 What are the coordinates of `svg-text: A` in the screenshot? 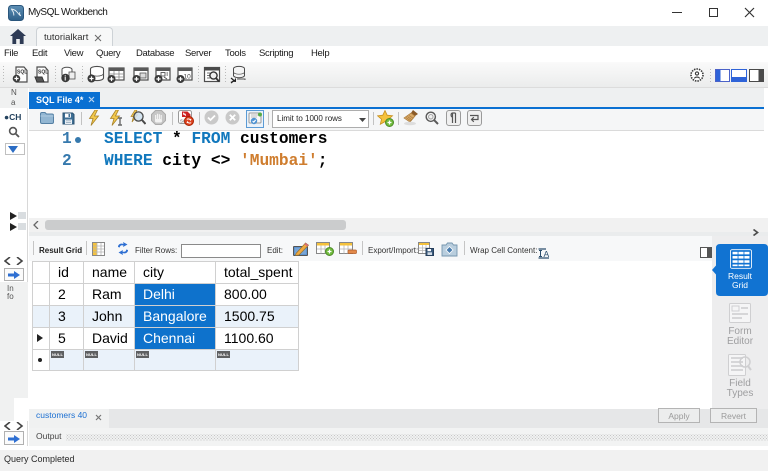 It's located at (547, 254).